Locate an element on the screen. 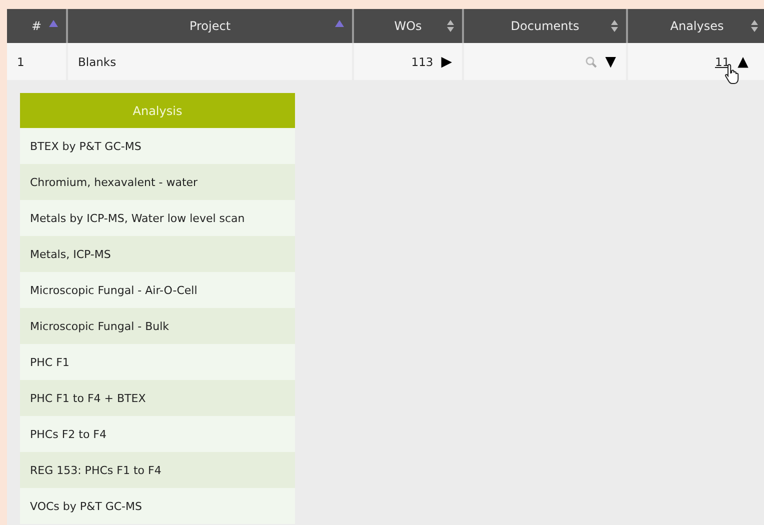 The image size is (764, 525). table-cell: REG 153: PHCs F1 to F4 is located at coordinates (157, 470).